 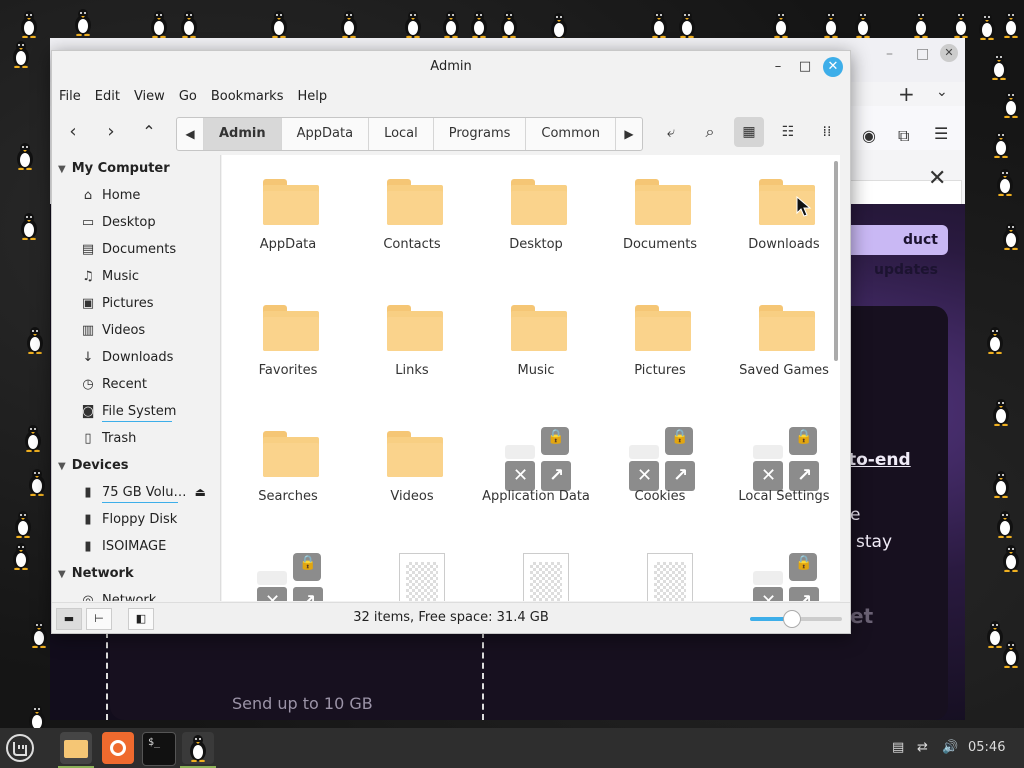 I want to click on clock: 05:46, so click(x=986, y=748).